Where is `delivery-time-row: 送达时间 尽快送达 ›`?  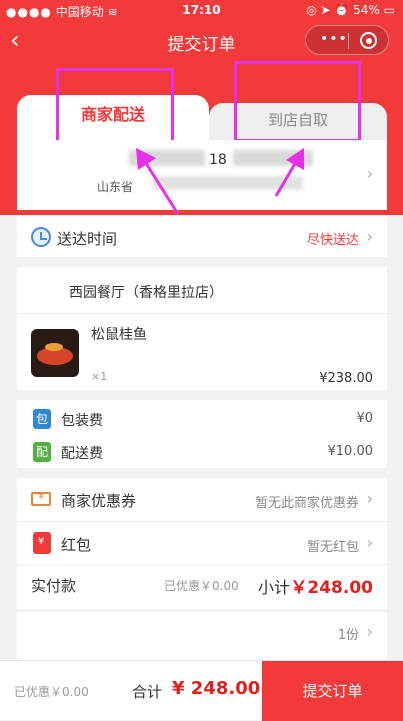
delivery-time-row: 送达时间 尽快送达 › is located at coordinates (202, 236).